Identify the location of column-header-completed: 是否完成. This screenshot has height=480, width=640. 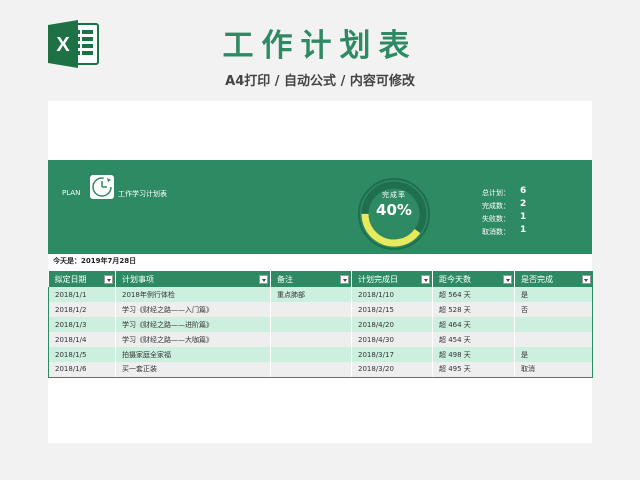
(553, 279).